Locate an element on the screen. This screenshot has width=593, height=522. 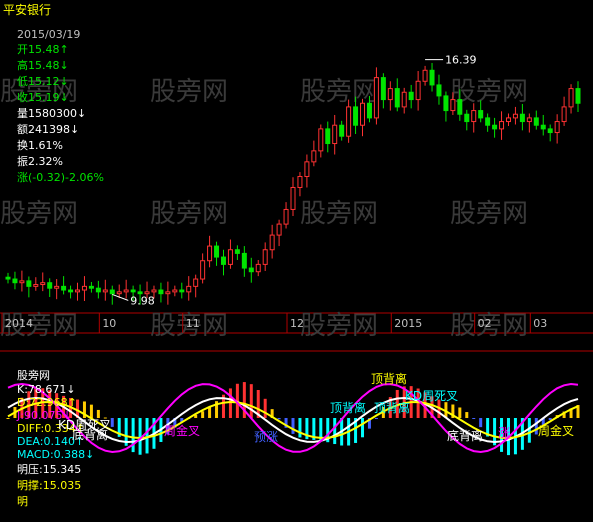
annotation-top-divergence: 顶背离 is located at coordinates (389, 379).